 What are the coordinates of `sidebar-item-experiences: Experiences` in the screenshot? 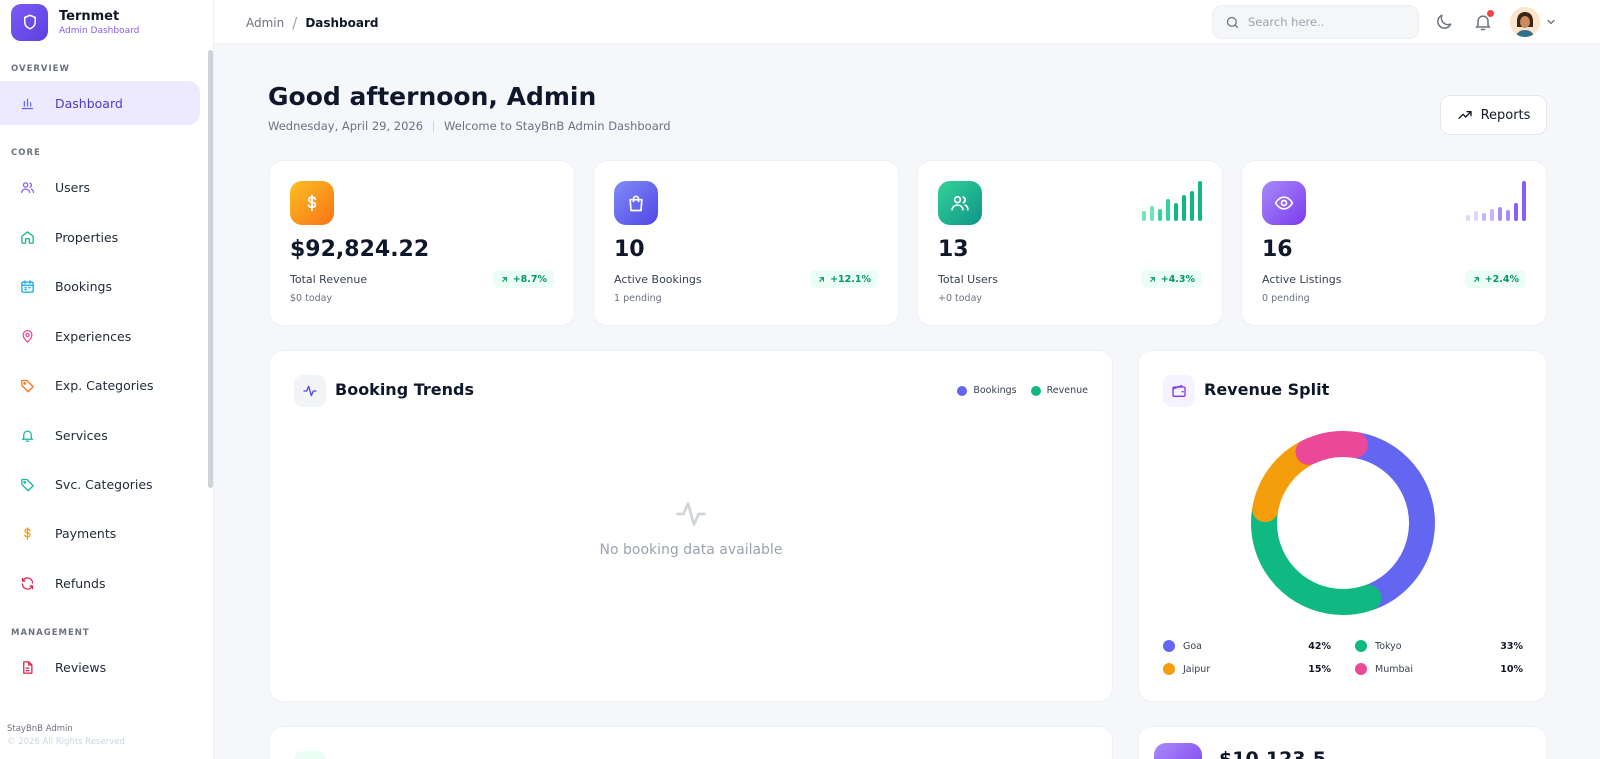 It's located at (100, 336).